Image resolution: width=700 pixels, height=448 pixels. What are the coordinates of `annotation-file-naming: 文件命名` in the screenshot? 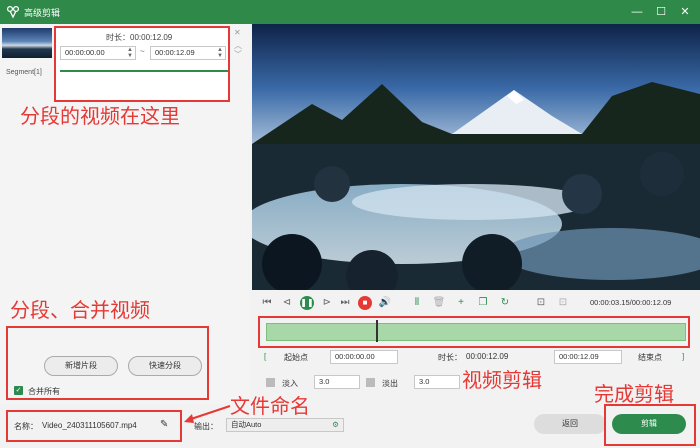 It's located at (270, 406).